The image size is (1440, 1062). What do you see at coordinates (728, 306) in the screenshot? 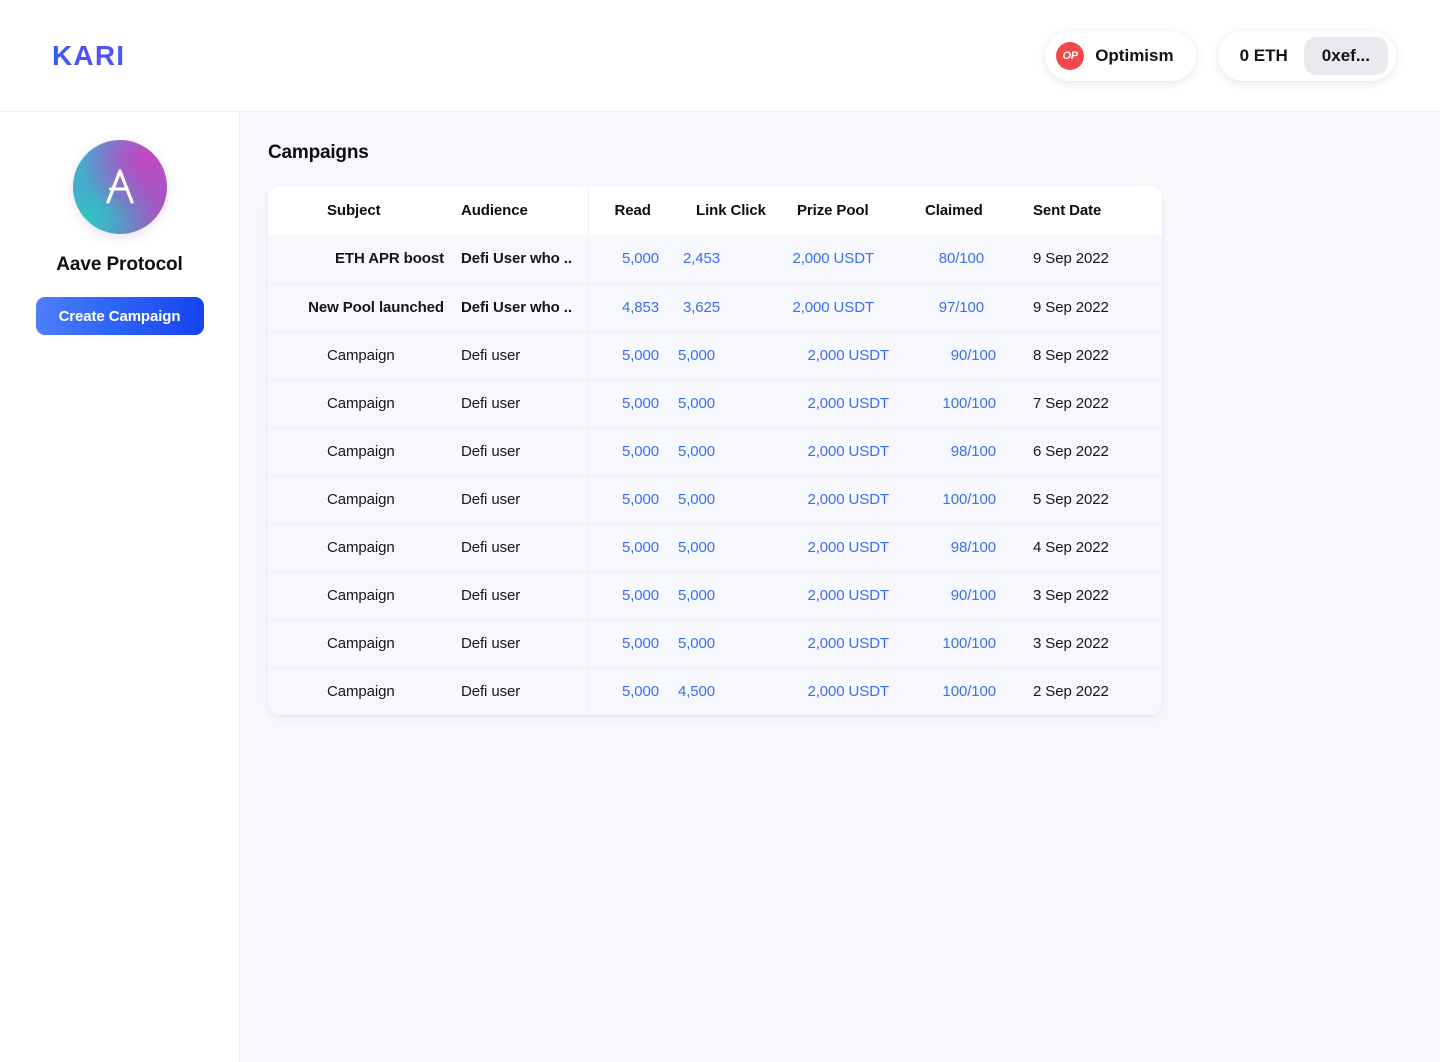
I see `cell-link-click: 3,625` at bounding box center [728, 306].